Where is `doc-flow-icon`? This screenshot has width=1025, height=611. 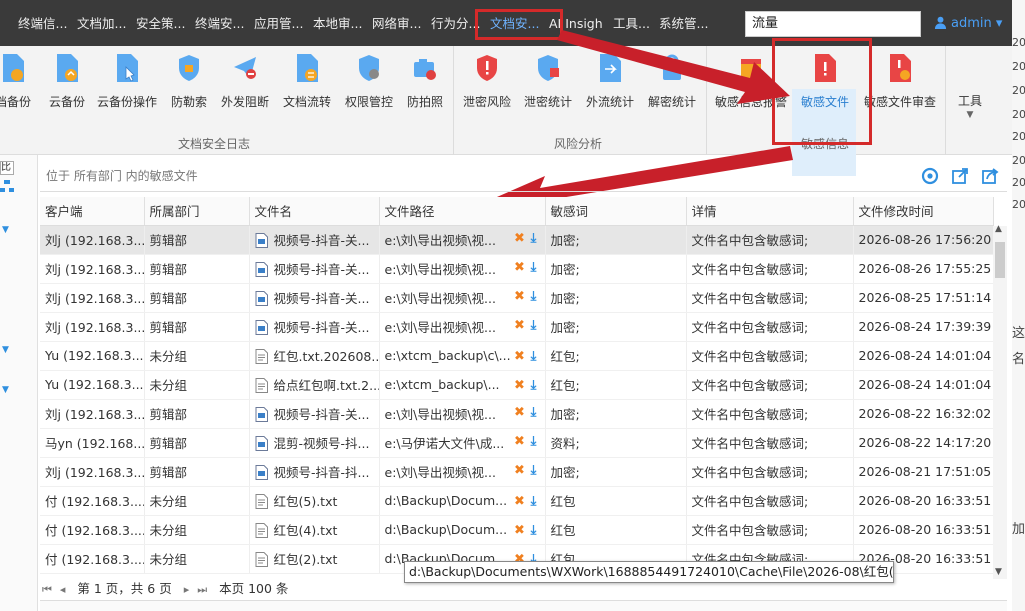
doc-flow-icon is located at coordinates (307, 68).